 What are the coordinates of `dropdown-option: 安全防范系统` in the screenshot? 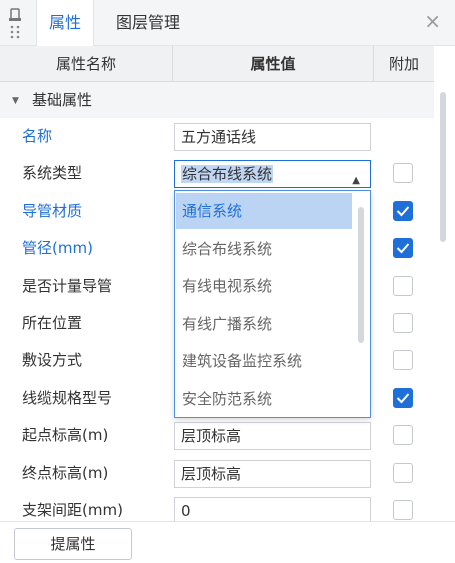 It's located at (264, 399).